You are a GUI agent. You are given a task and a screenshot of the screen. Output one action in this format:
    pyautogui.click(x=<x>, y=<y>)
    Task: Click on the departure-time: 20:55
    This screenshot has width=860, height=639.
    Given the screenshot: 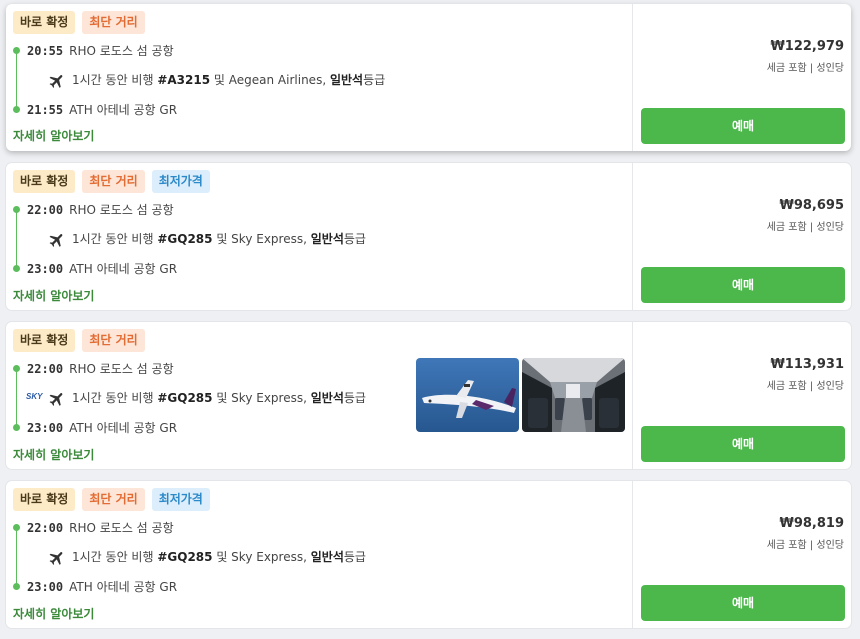 What is the action you would take?
    pyautogui.click(x=45, y=51)
    